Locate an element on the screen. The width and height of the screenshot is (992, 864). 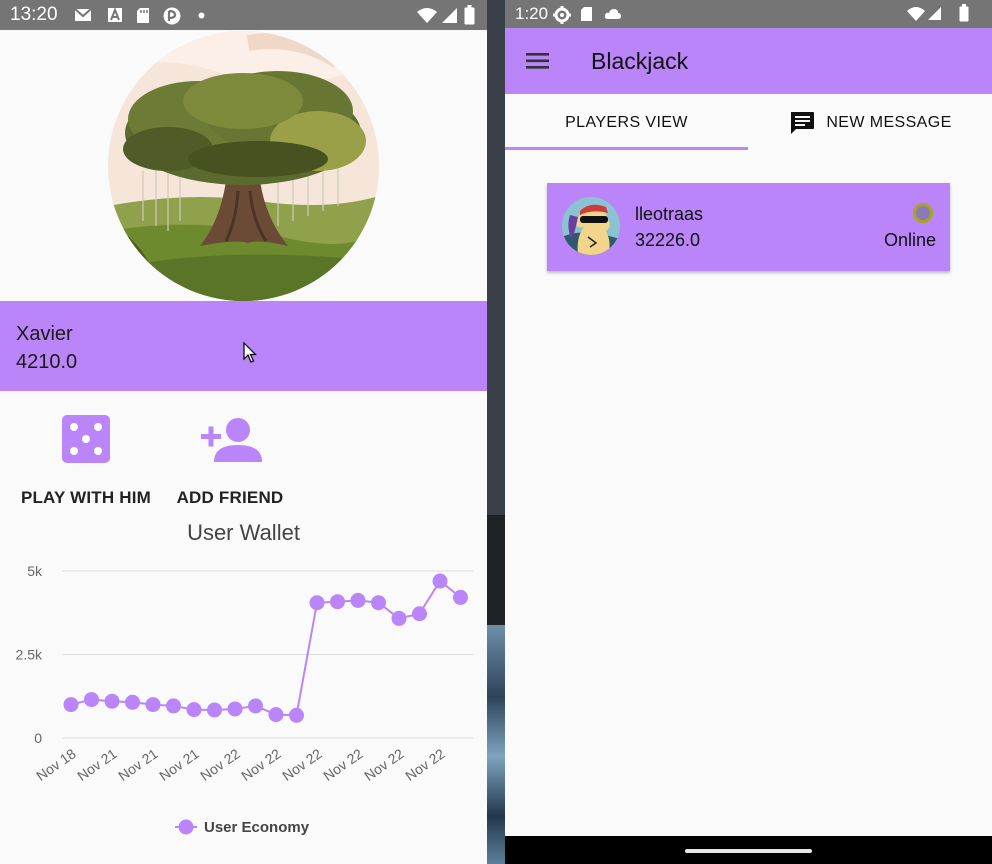
add-friend-label: ADD FRIEND is located at coordinates (230, 497).